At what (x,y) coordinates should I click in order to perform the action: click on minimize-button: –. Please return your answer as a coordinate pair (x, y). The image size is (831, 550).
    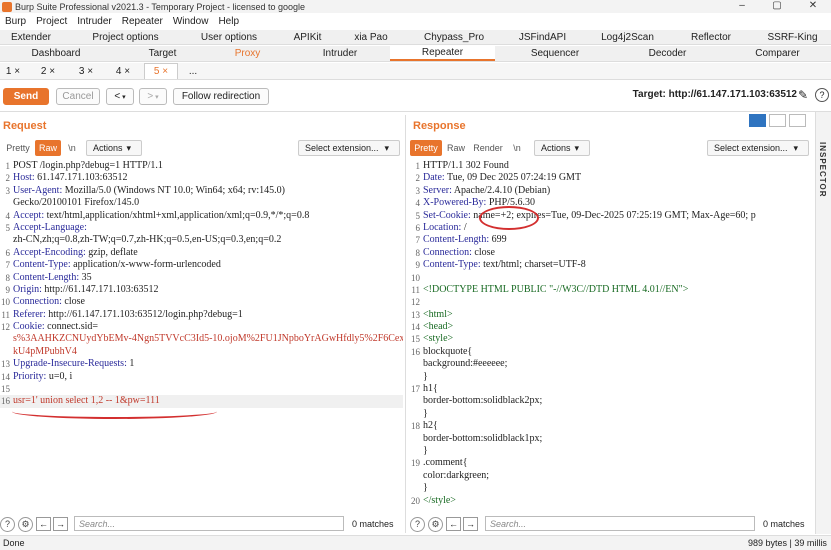
    Looking at the image, I should click on (742, 6).